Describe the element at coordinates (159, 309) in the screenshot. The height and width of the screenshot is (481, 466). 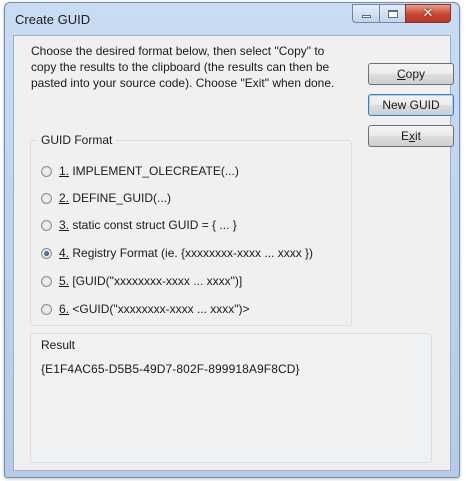
I see `option-text: <GUID("xxxxxxxx-xxxx ... xxxx")>` at that location.